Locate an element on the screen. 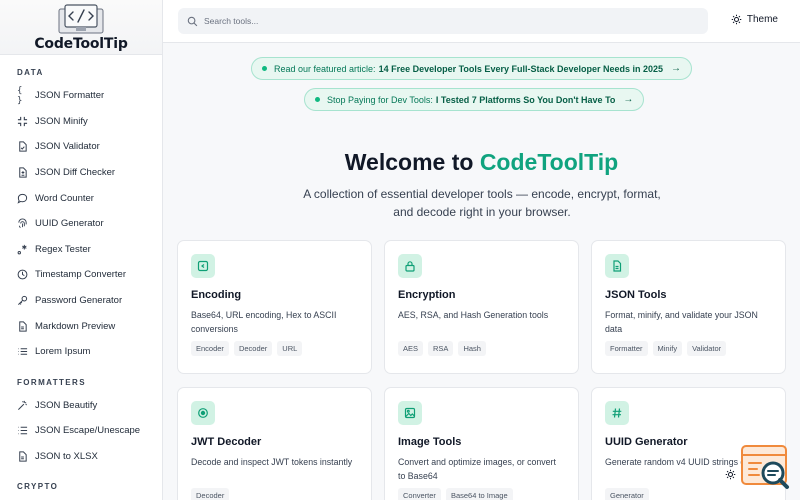 The width and height of the screenshot is (800, 500). tag: Encoder is located at coordinates (210, 348).